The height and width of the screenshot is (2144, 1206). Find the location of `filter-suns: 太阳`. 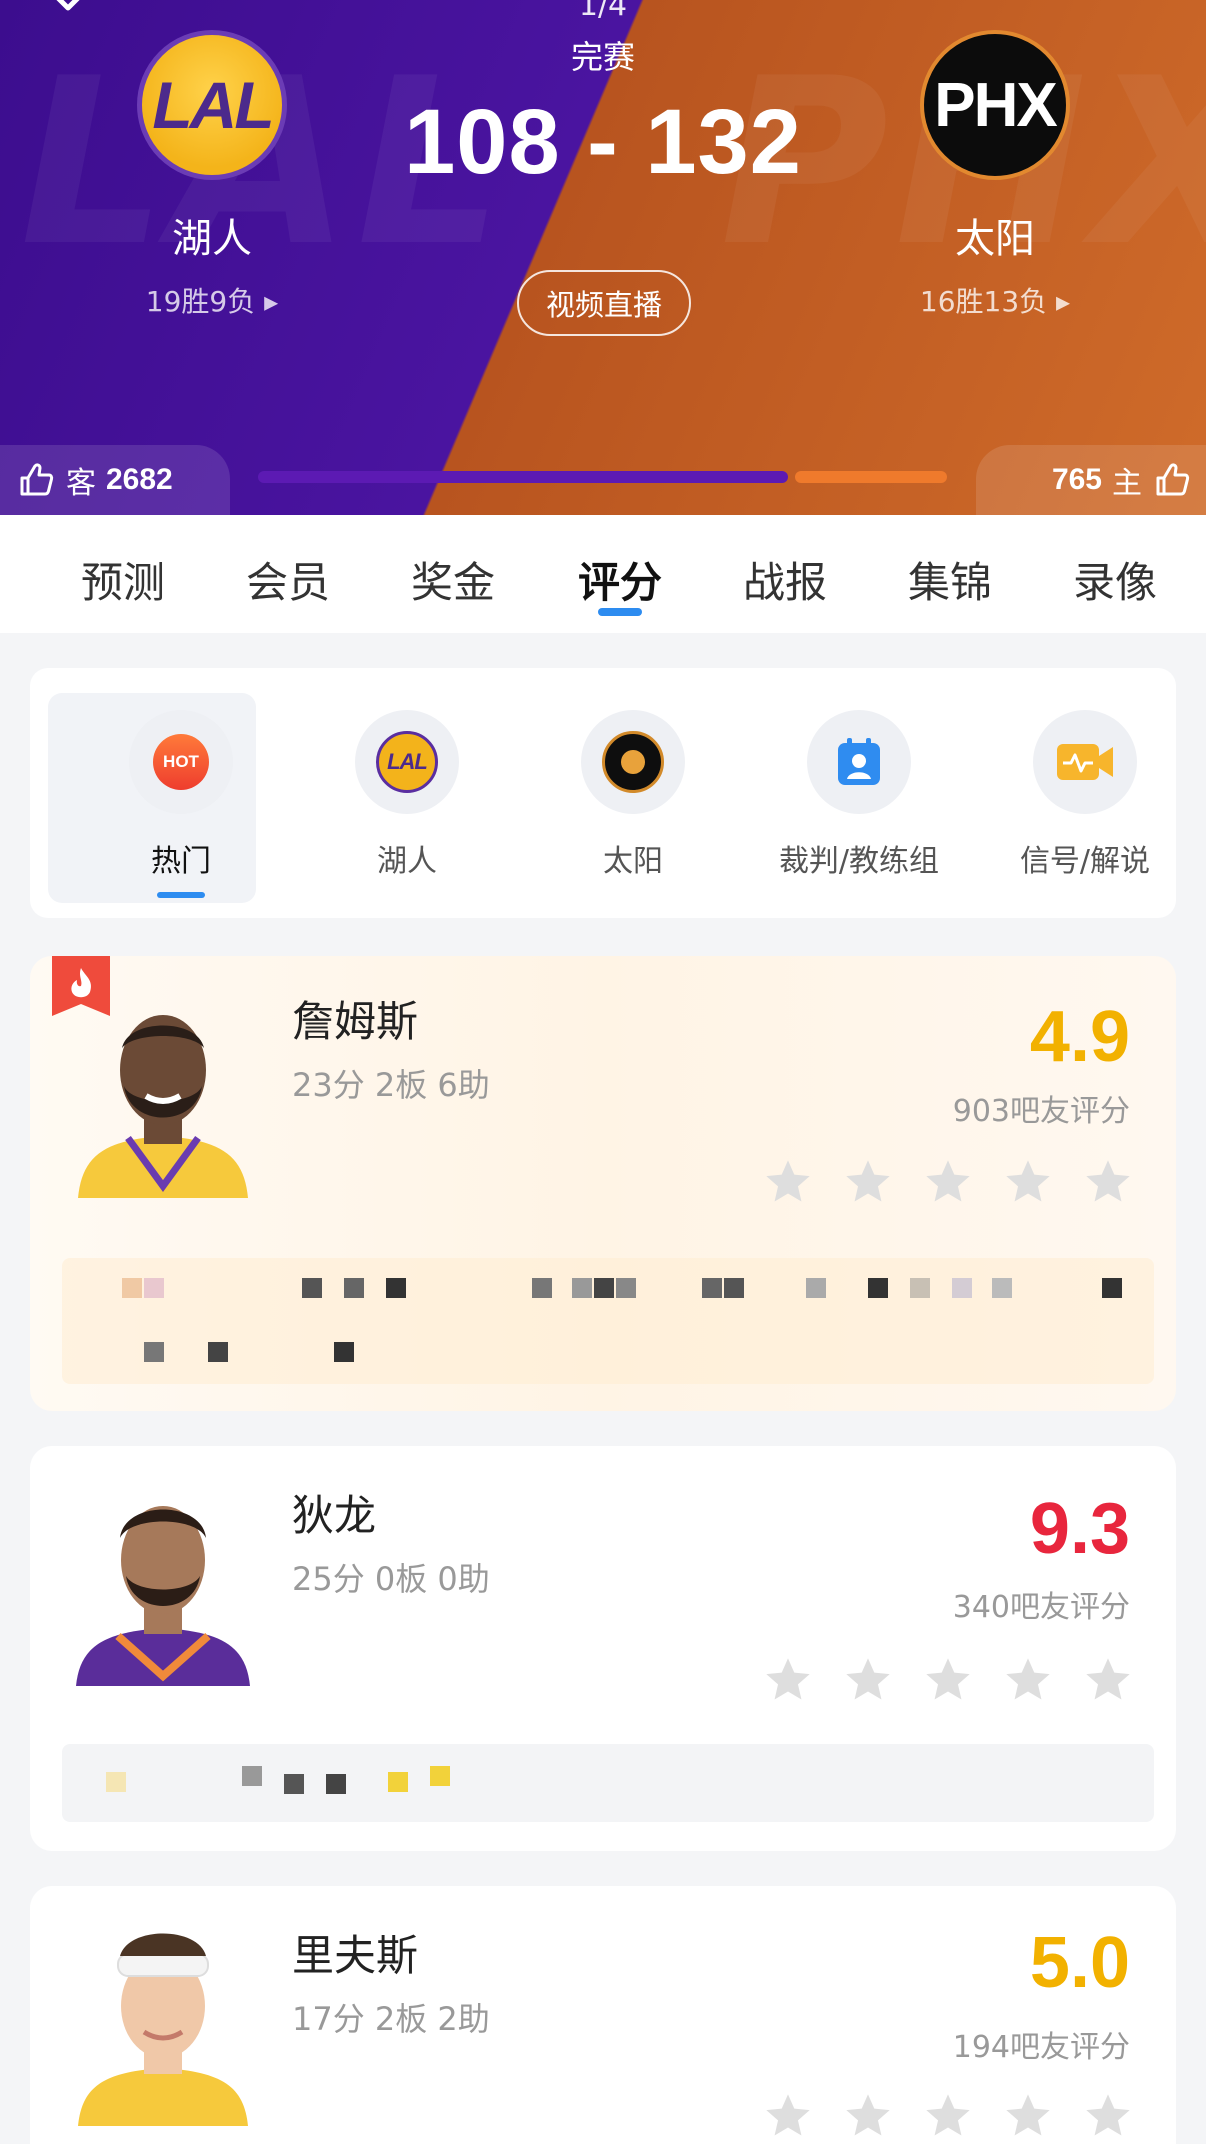

filter-suns: 太阳 is located at coordinates (633, 793).